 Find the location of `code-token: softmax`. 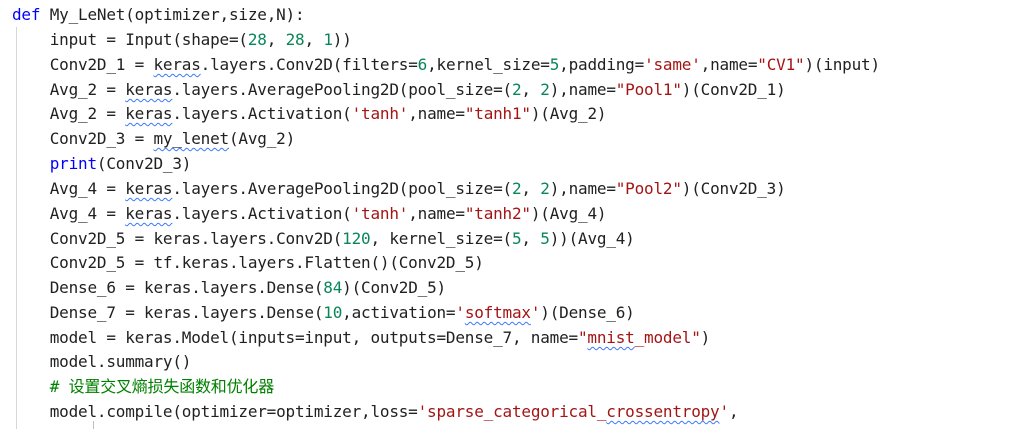

code-token: softmax is located at coordinates (497, 312).